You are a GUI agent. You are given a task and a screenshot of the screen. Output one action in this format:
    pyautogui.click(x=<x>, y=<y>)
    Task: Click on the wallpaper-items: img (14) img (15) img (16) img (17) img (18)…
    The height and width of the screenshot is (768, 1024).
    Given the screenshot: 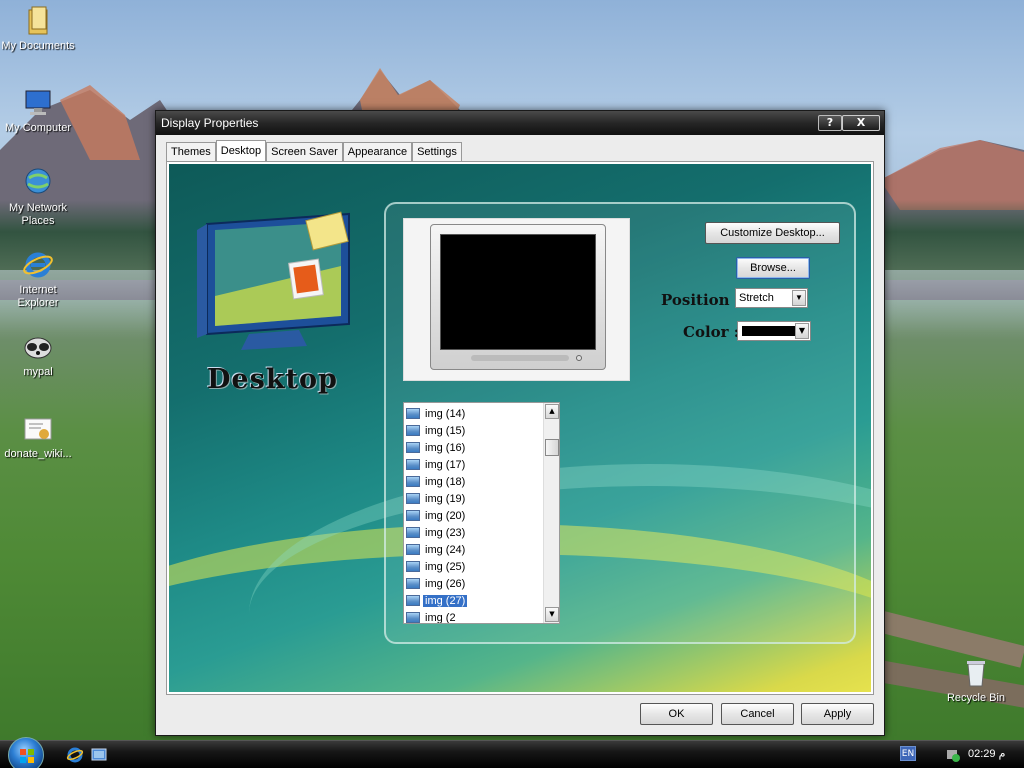 What is the action you would take?
    pyautogui.click(x=475, y=514)
    